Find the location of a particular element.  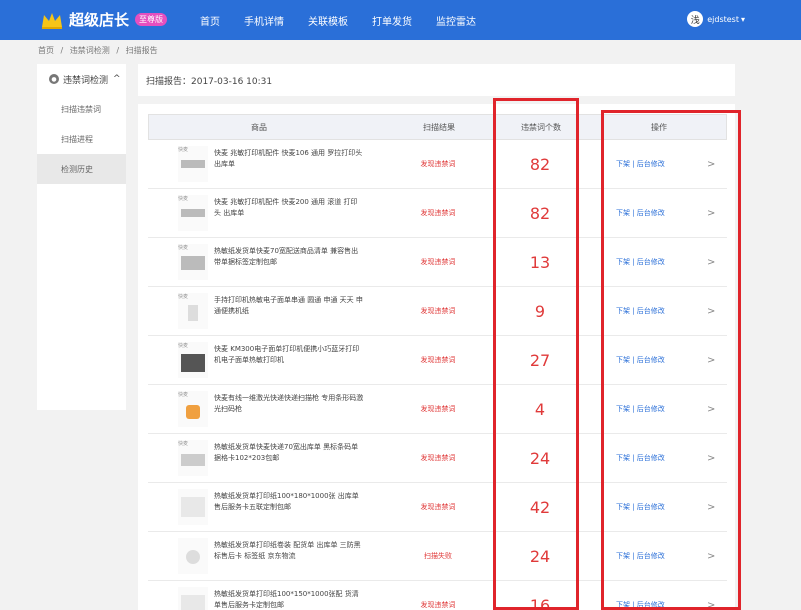

product-name: 手持打印机热敏电子面单串通 圆通 申通 天天 申通便携机纸 is located at coordinates (289, 306).